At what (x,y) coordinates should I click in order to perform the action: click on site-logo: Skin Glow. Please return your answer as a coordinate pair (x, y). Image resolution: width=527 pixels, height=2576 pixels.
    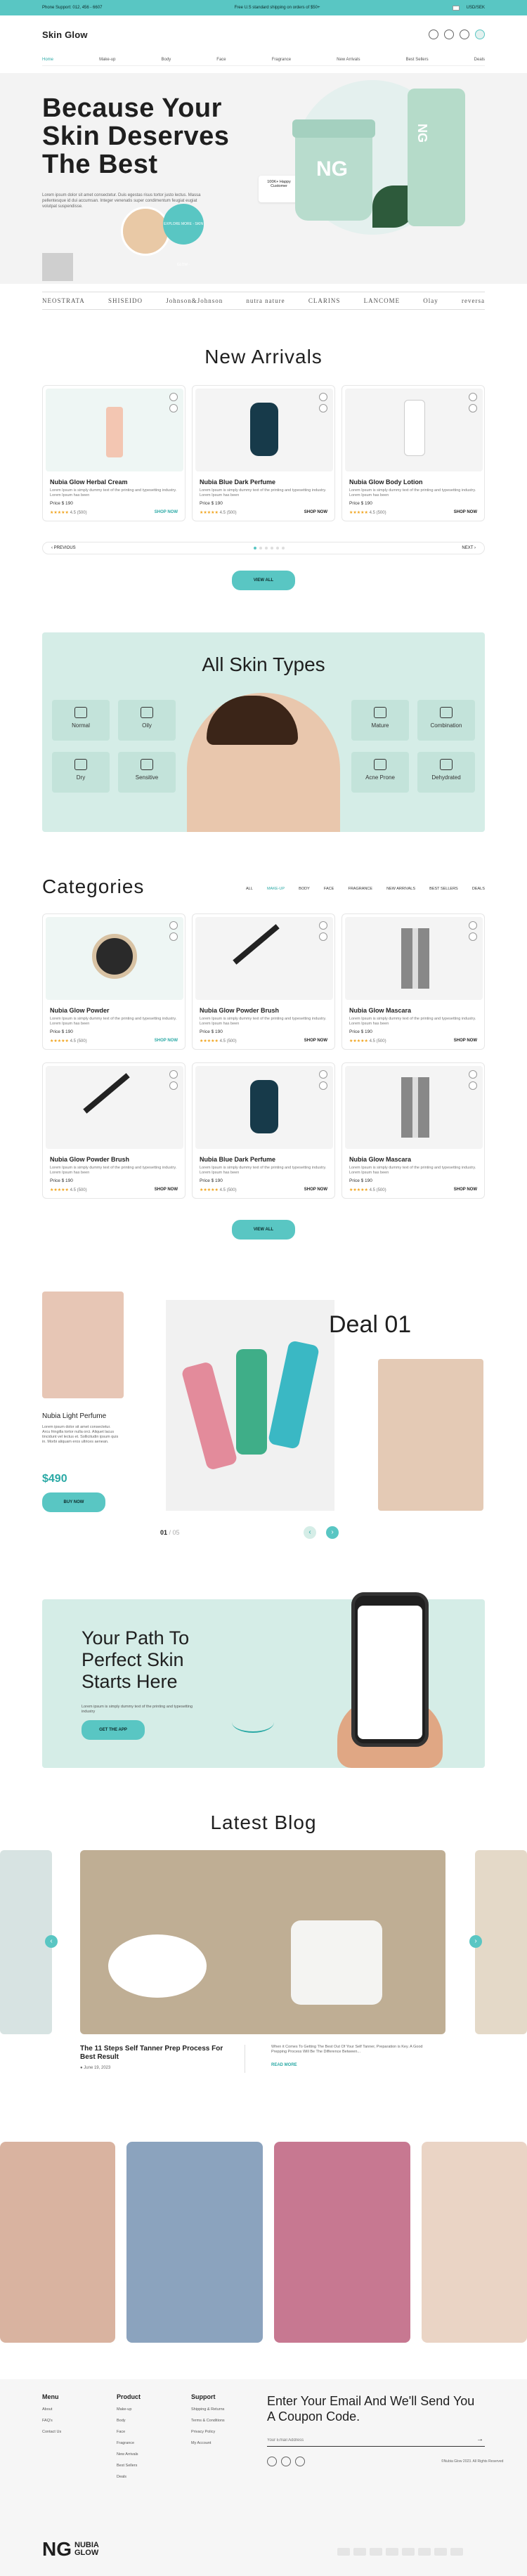
    Looking at the image, I should click on (65, 35).